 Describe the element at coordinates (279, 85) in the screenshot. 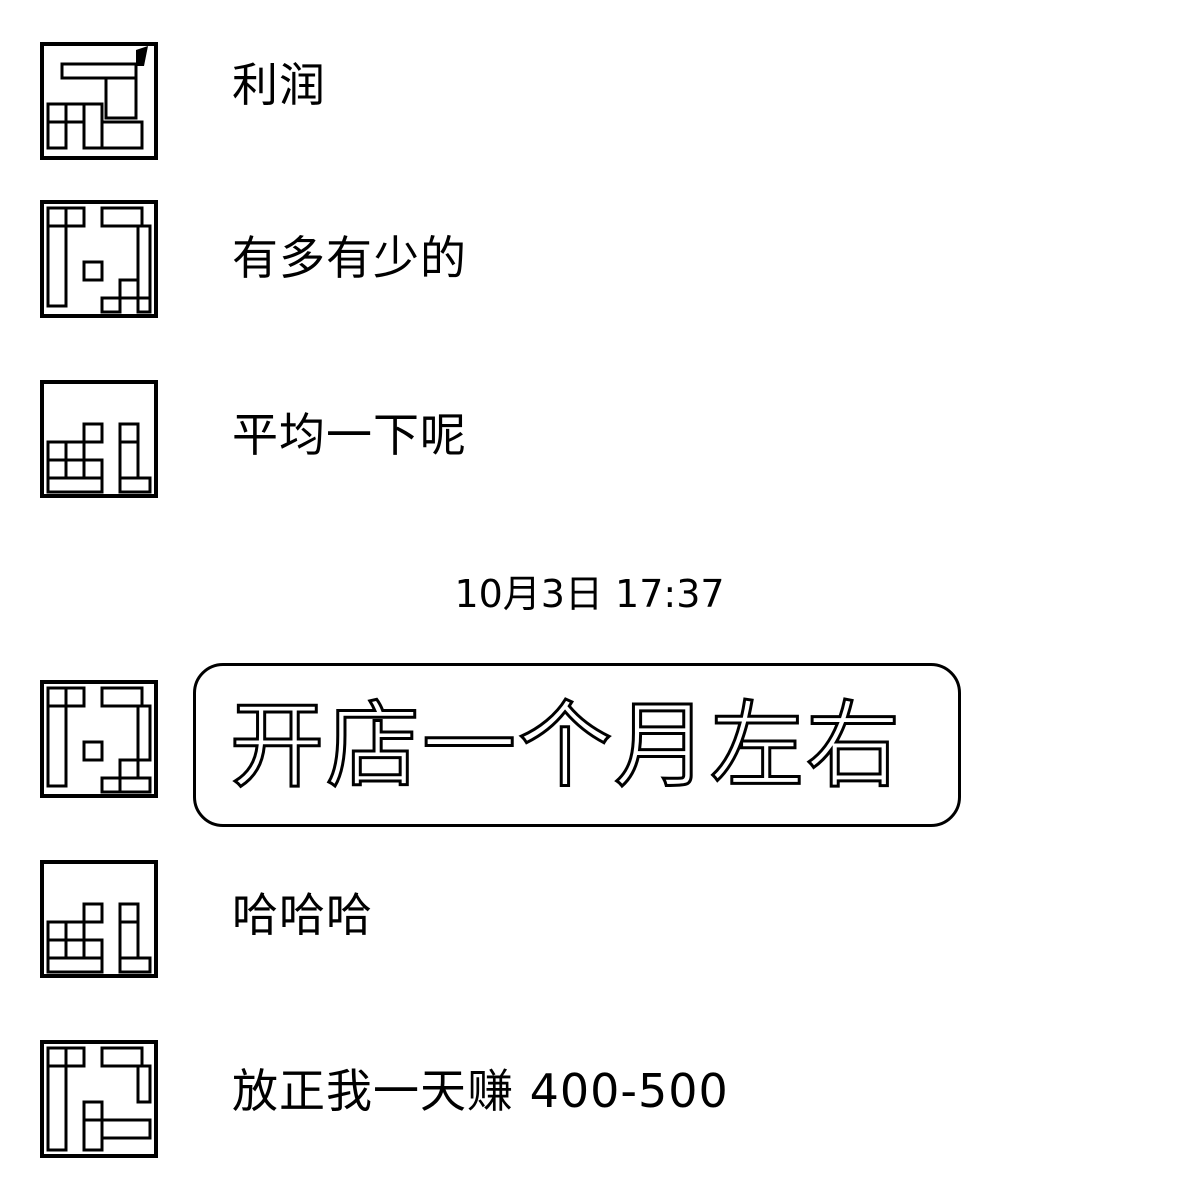

I see `message-text: 利润` at that location.